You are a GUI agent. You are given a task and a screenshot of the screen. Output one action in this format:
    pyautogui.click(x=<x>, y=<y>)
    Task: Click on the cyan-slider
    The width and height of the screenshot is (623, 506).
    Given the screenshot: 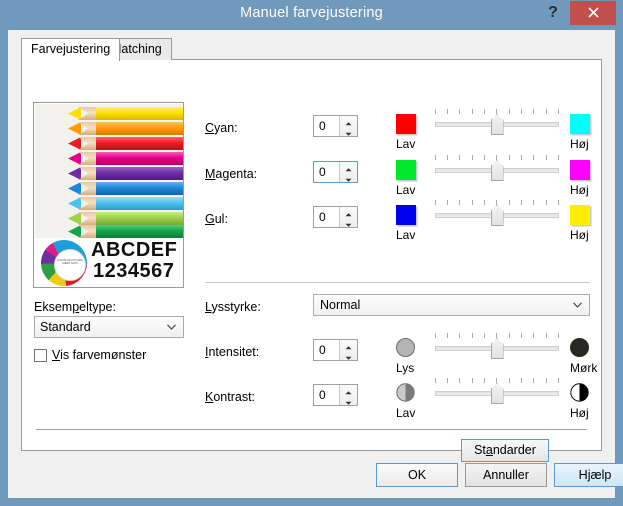 What is the action you would take?
    pyautogui.click(x=497, y=123)
    